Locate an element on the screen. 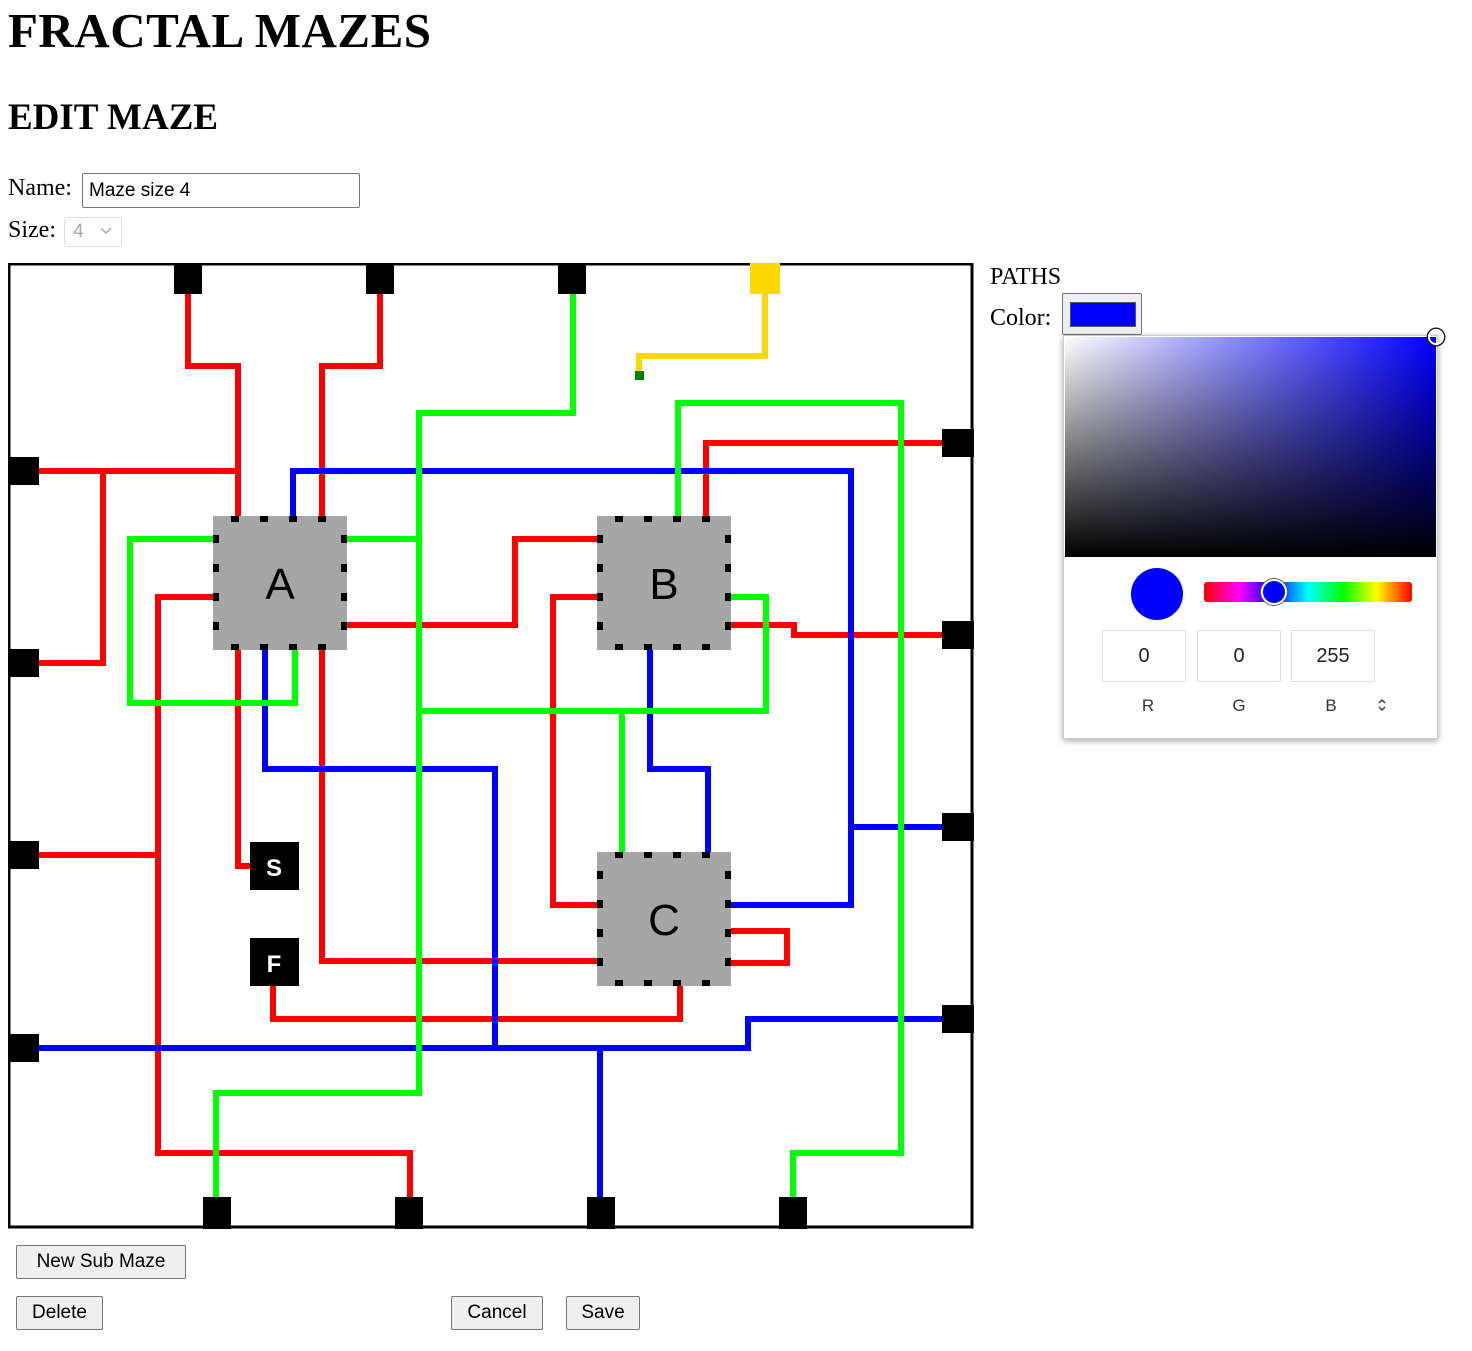  sub-maze-block-a: A is located at coordinates (280, 583).